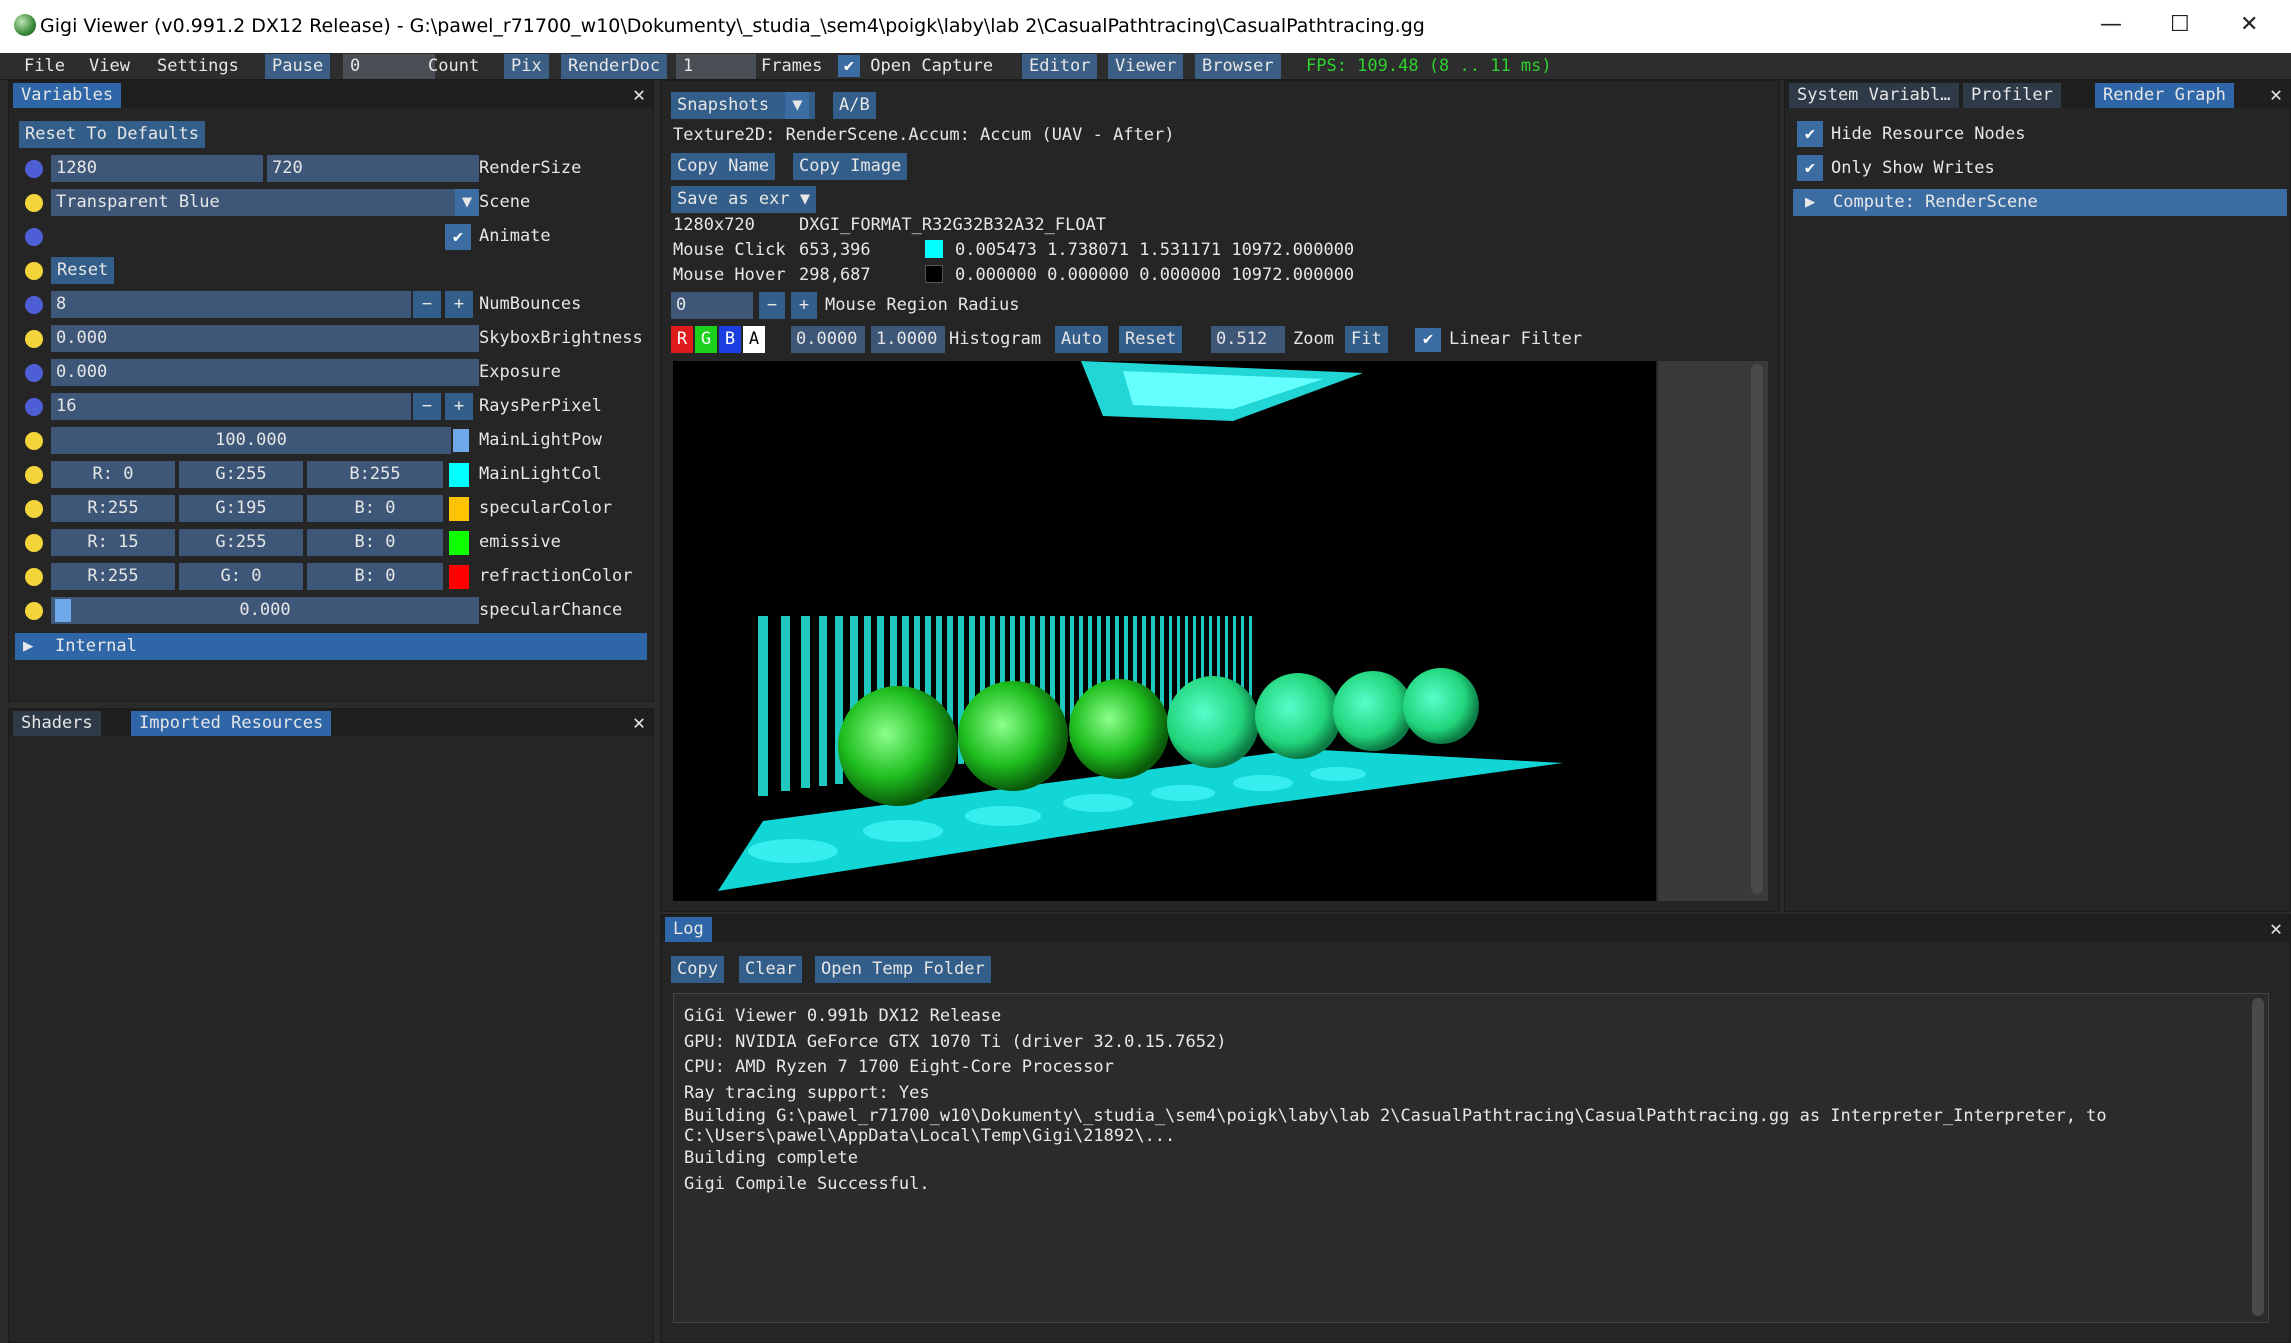  I want to click on viewer-vertical-scrollbar, so click(1757, 629).